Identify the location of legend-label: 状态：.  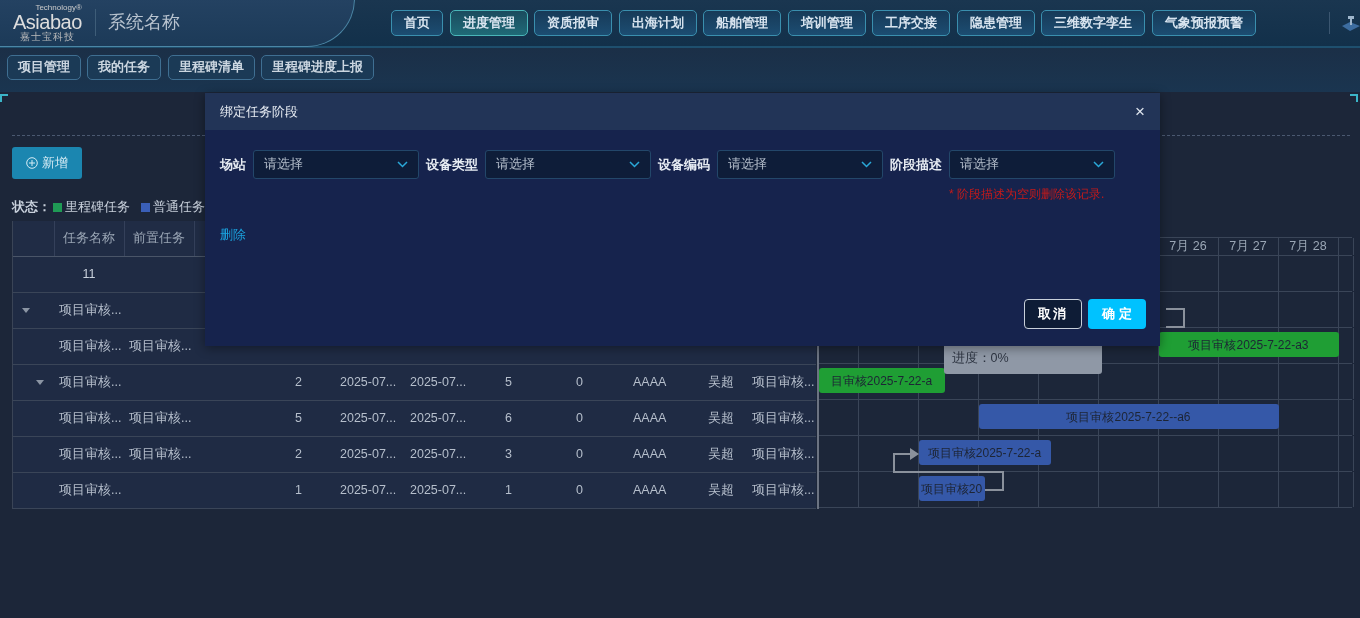
(31, 207).